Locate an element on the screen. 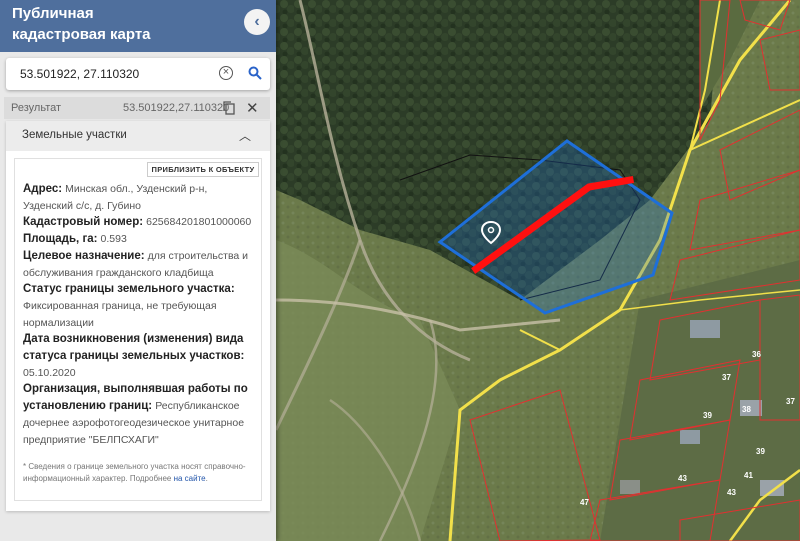 This screenshot has width=800, height=541. area-label: Площадь, га: is located at coordinates (60, 239).